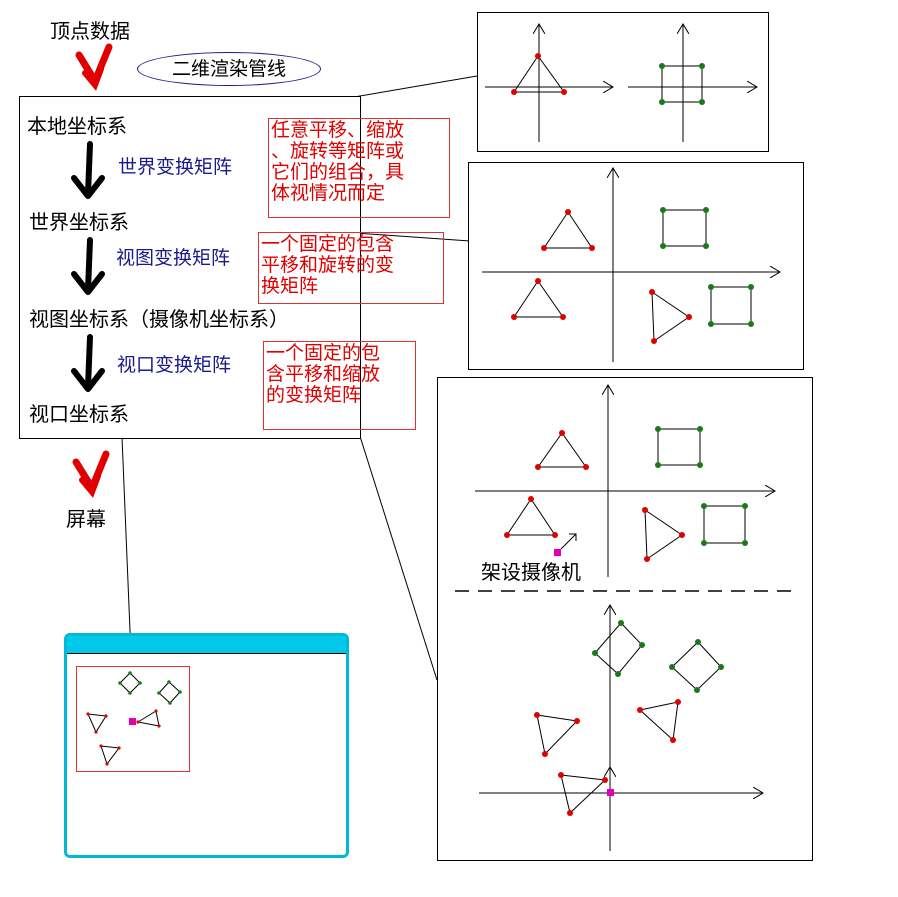 Image resolution: width=898 pixels, height=897 pixels. Describe the element at coordinates (133, 719) in the screenshot. I see `viewport-minimap` at that location.